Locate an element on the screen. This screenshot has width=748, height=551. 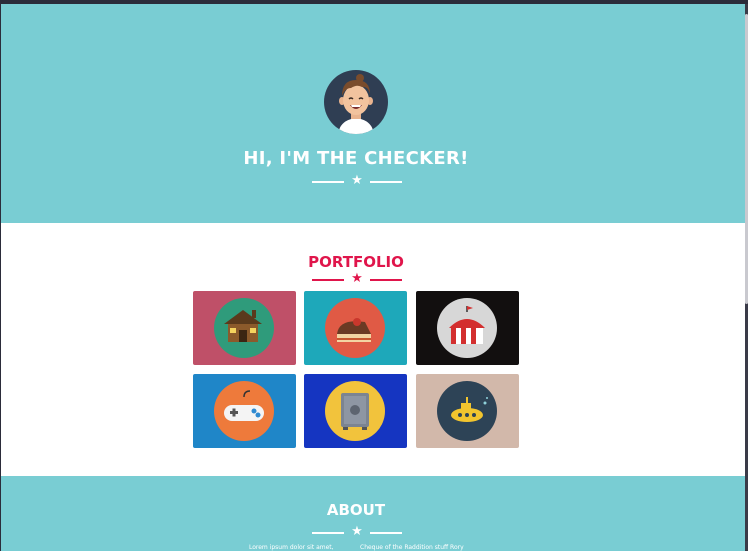
portfolio-item-cabin is located at coordinates (244, 328).